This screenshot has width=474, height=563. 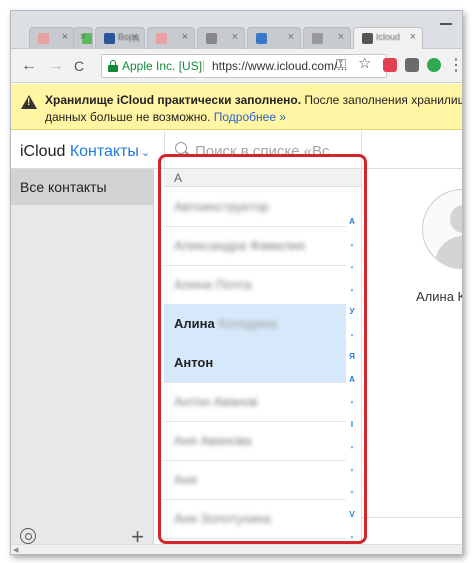 I want to click on alphabet-index-item: #, so click(x=352, y=555).